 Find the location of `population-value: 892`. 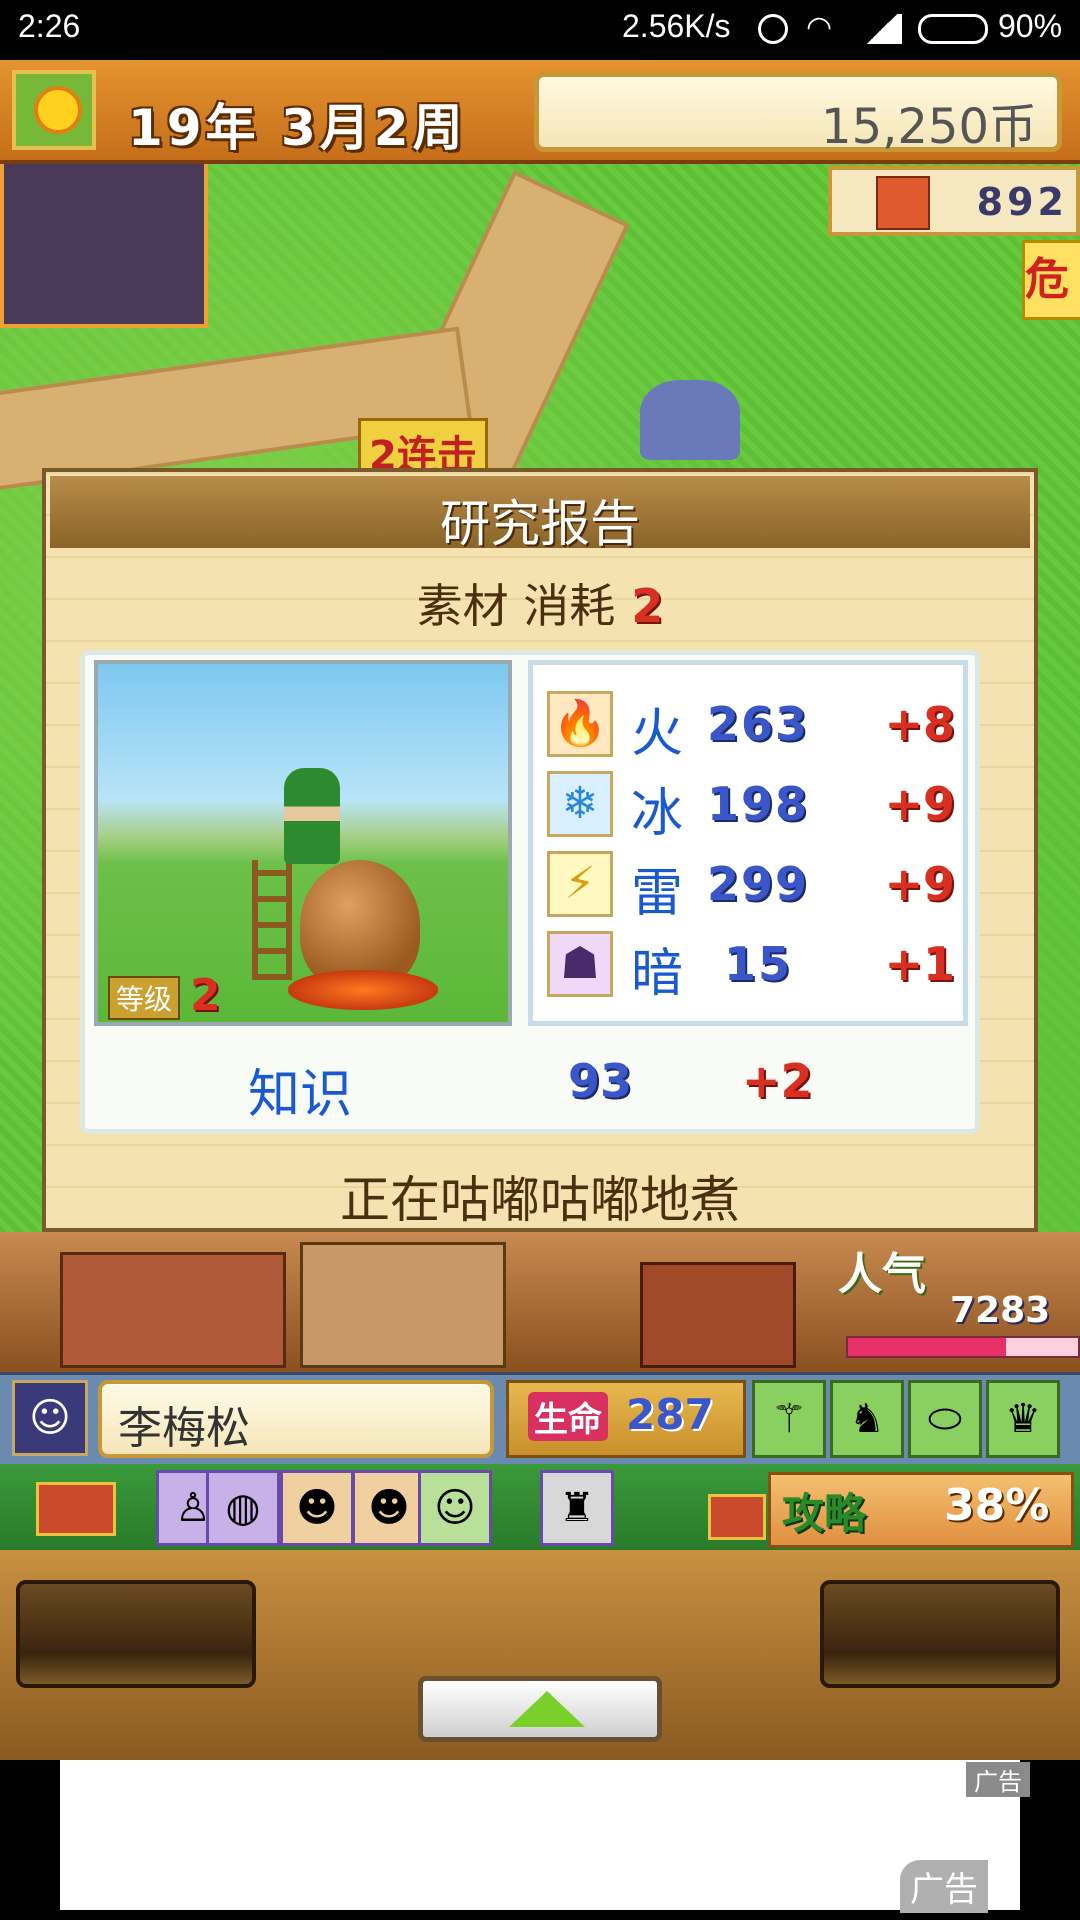

population-value: 892 is located at coordinates (1022, 202).